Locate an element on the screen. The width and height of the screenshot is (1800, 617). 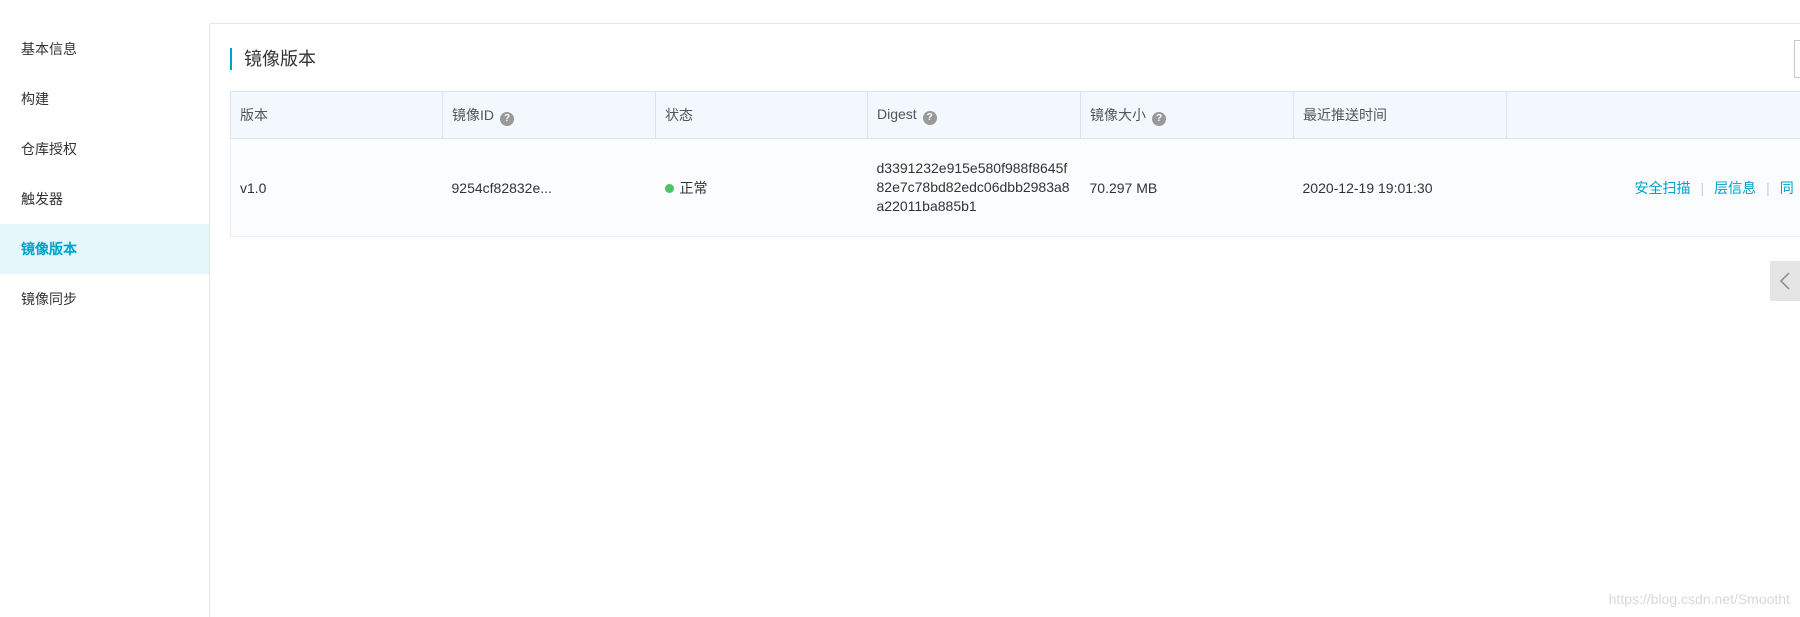
chevron-left-icon is located at coordinates (1785, 281).